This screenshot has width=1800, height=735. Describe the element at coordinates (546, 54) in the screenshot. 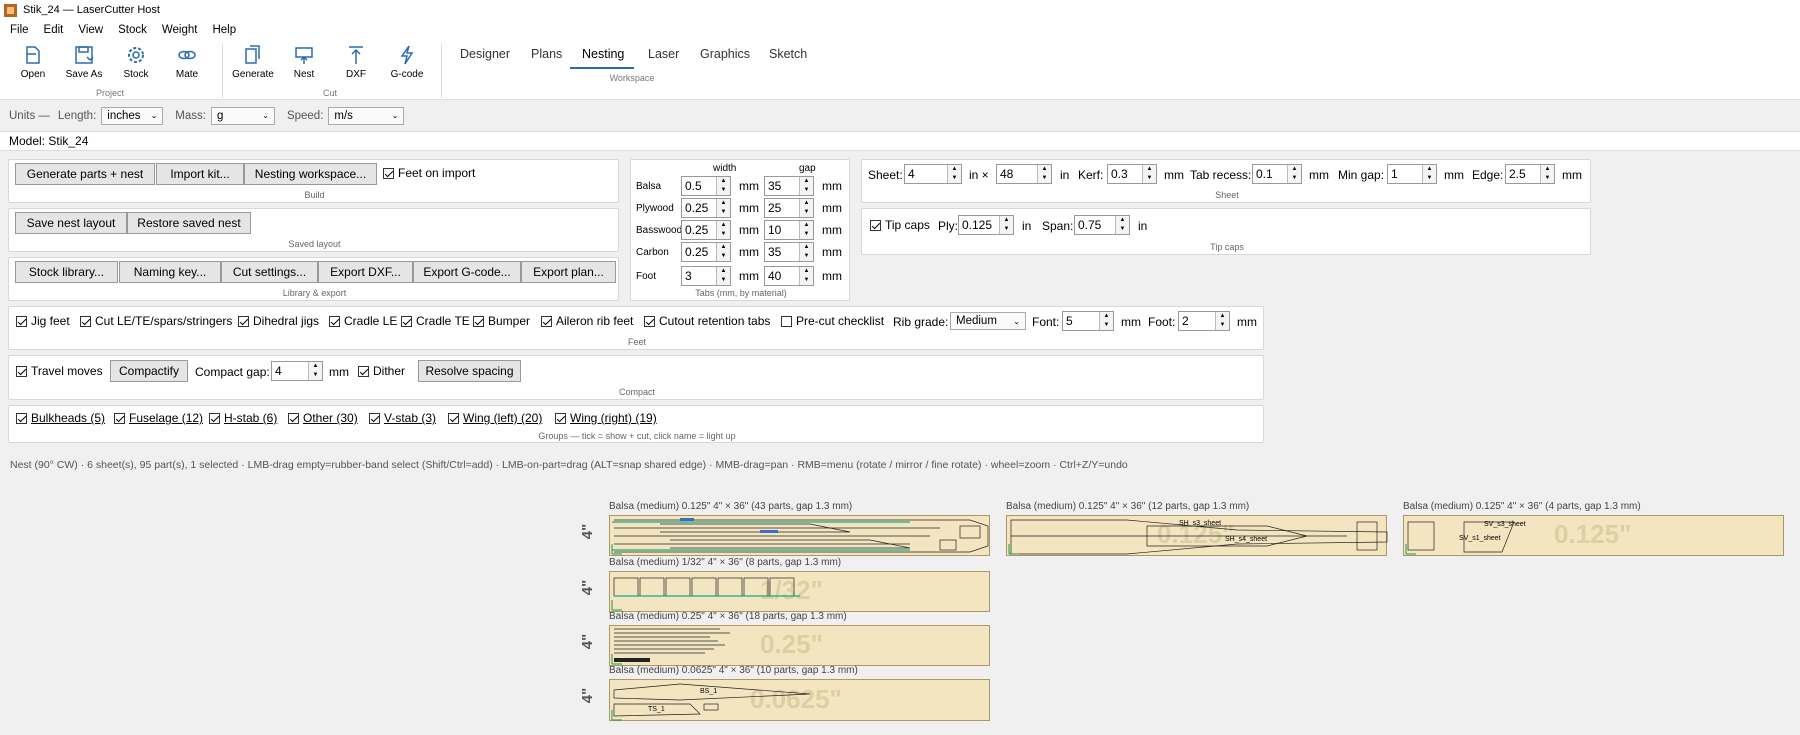

I see `tab-plans: Plans` at that location.